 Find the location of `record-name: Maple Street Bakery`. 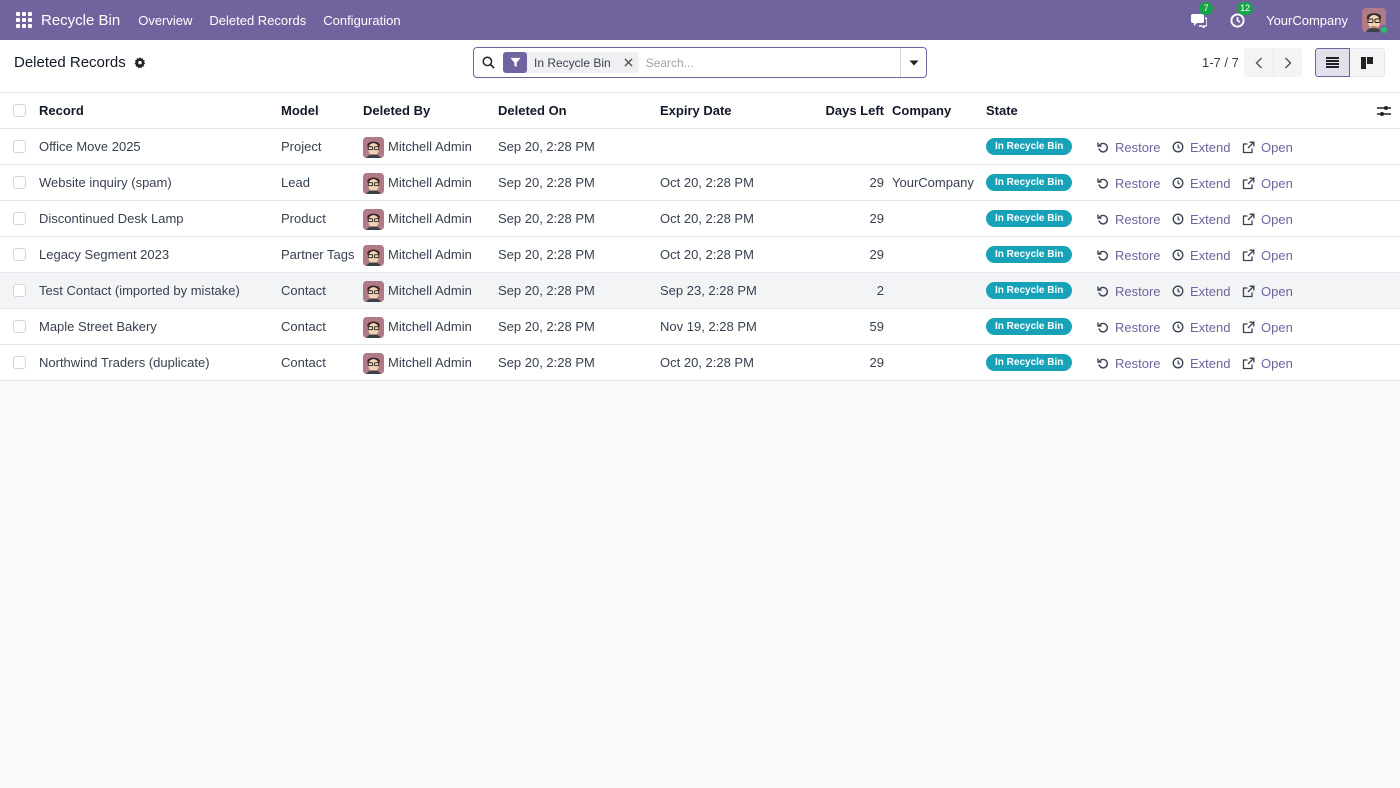

record-name: Maple Street Bakery is located at coordinates (98, 327).